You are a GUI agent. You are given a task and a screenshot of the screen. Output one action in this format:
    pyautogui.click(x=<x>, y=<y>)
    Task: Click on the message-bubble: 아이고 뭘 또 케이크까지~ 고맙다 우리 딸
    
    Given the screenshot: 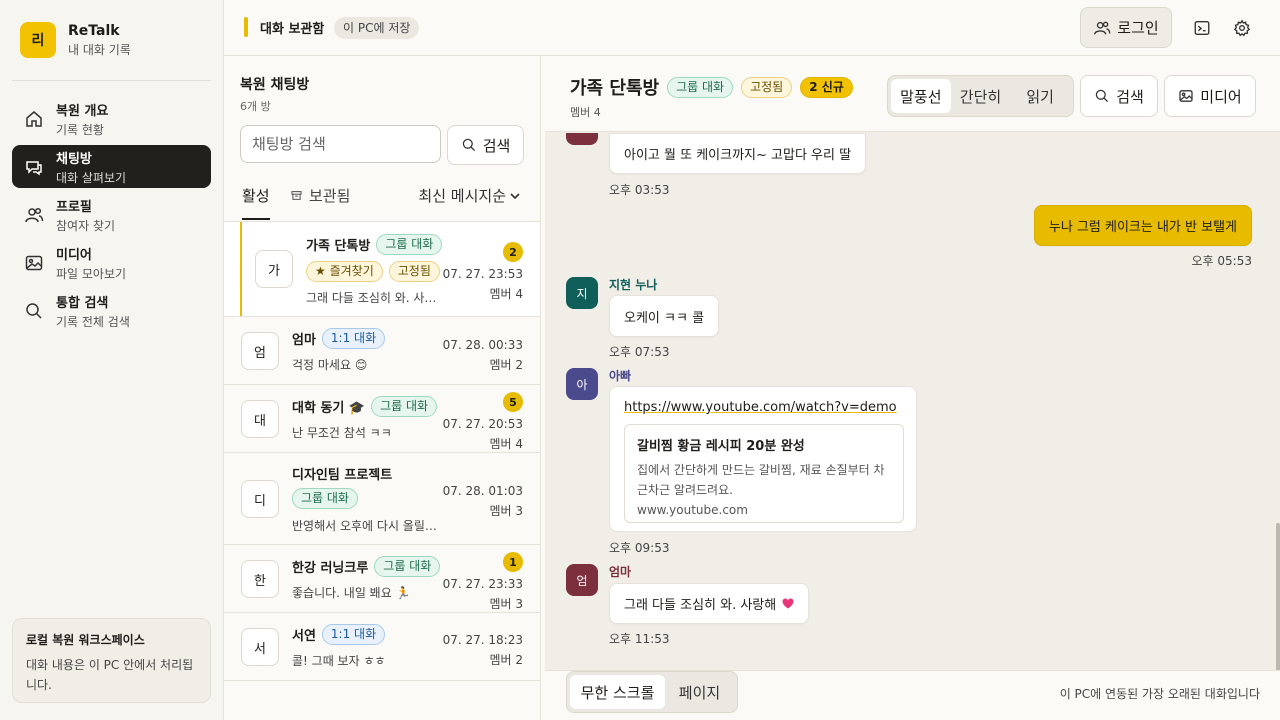 What is the action you would take?
    pyautogui.click(x=738, y=153)
    